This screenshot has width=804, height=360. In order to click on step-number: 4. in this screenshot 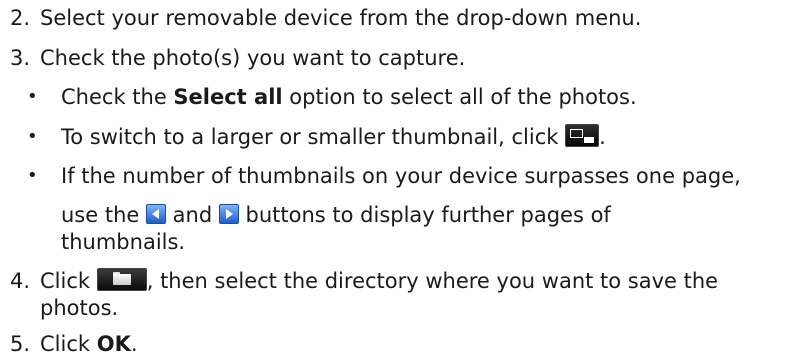, I will do `click(20, 281)`.